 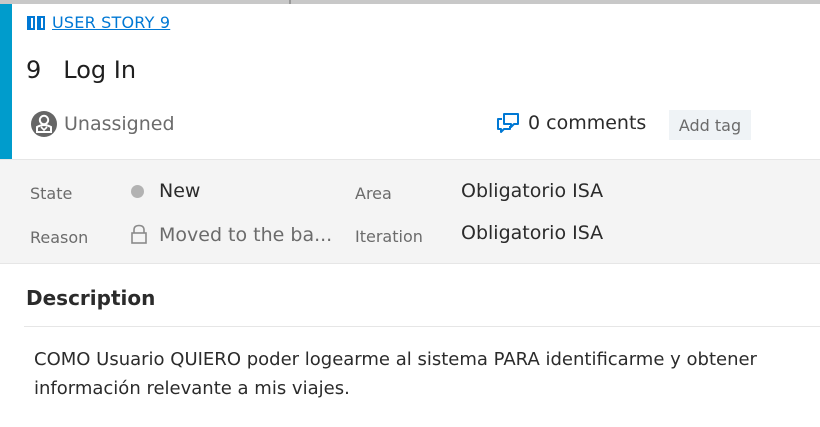 What do you see at coordinates (389, 236) in the screenshot?
I see `iteration-label: Iteration` at bounding box center [389, 236].